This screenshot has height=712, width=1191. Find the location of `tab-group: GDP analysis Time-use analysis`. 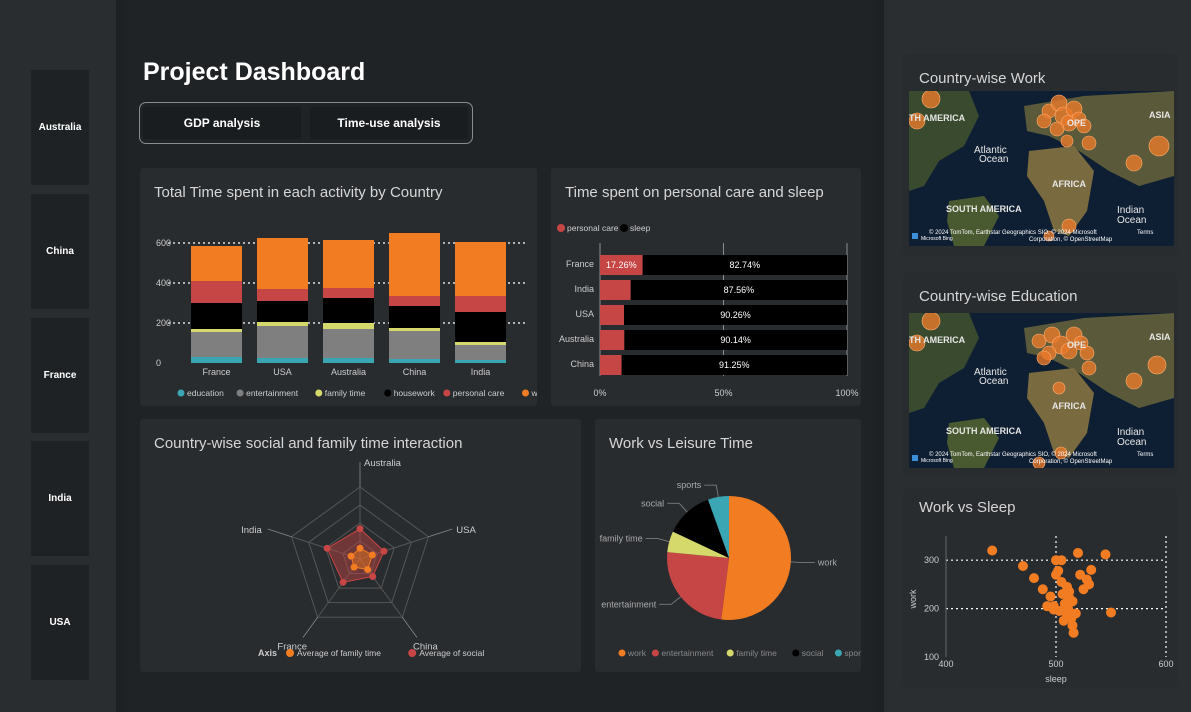

tab-group: GDP analysis Time-use analysis is located at coordinates (306, 123).